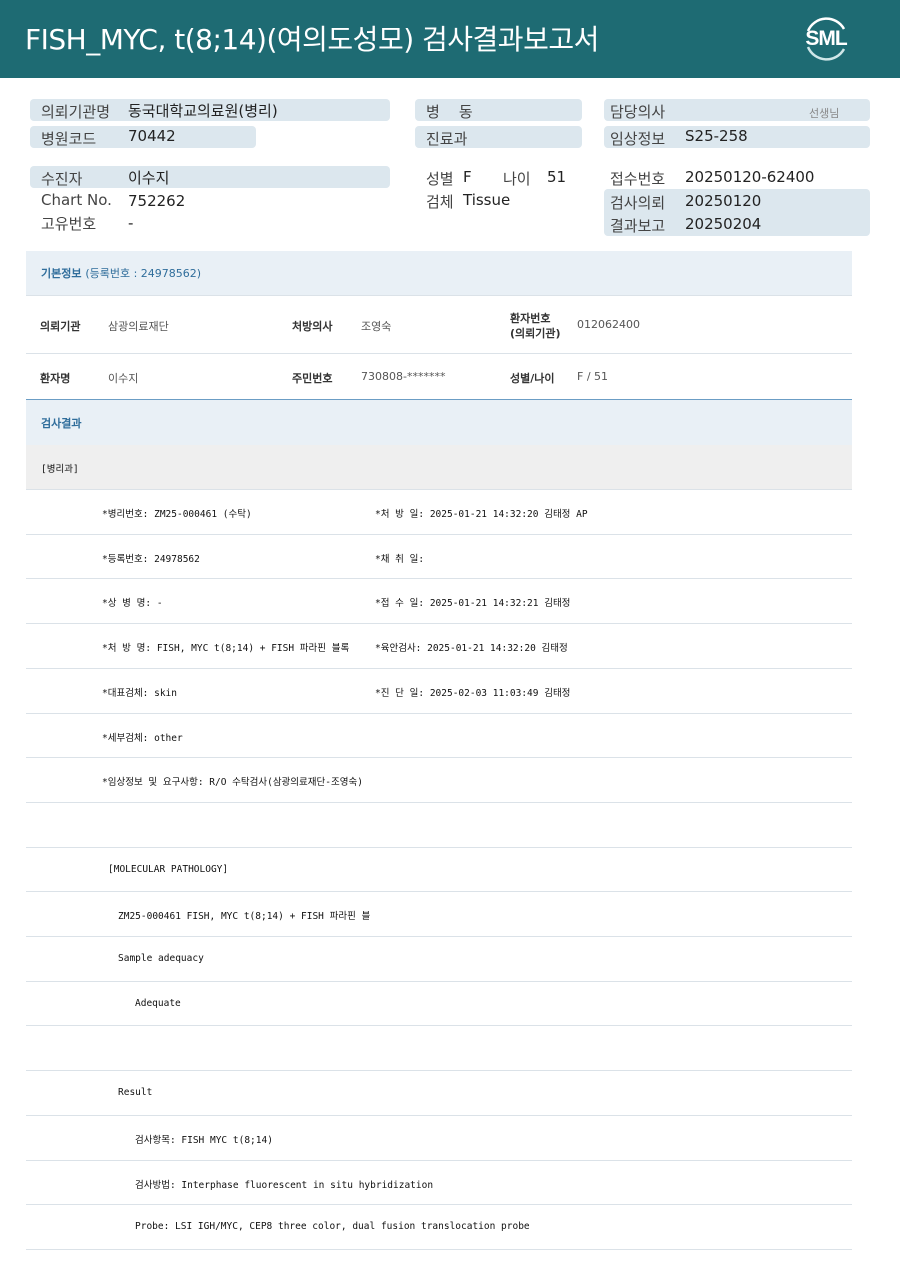  What do you see at coordinates (400, 559) in the screenshot?
I see `result-line-detail: *채 취 일:` at bounding box center [400, 559].